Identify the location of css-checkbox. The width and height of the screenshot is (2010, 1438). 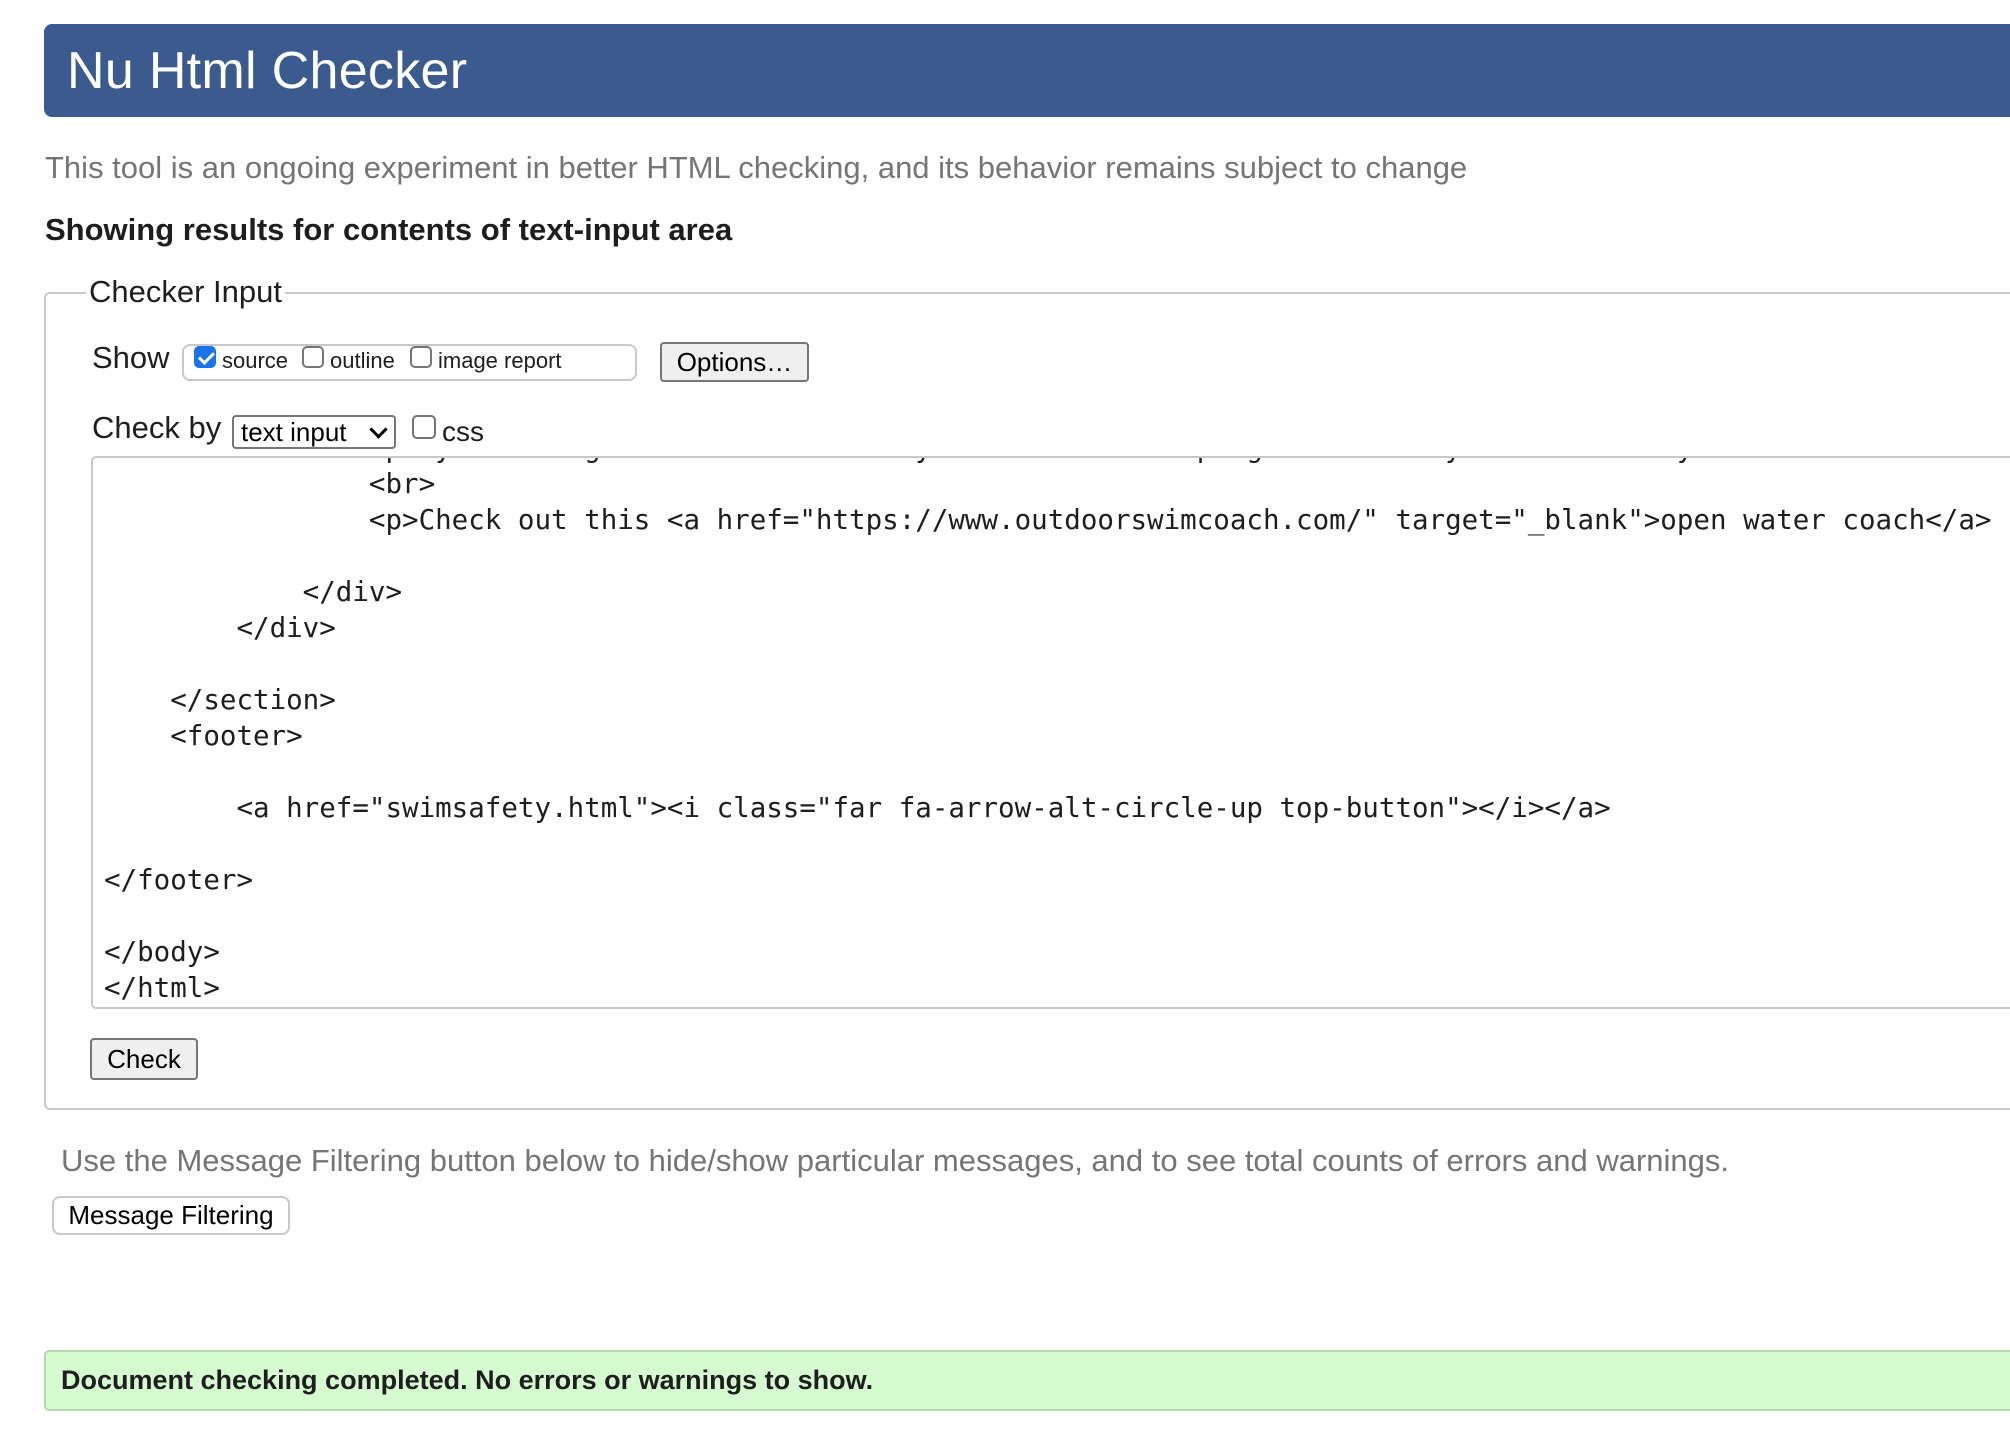
(424, 427).